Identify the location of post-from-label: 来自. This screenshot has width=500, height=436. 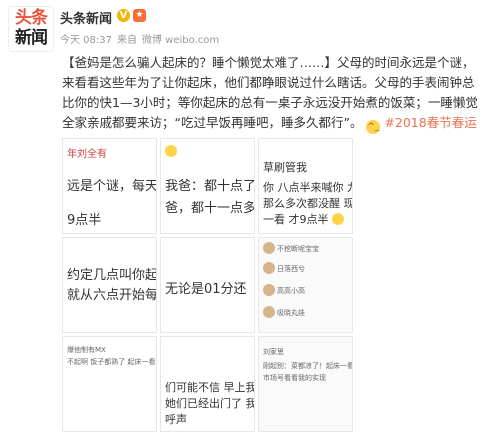
(127, 40).